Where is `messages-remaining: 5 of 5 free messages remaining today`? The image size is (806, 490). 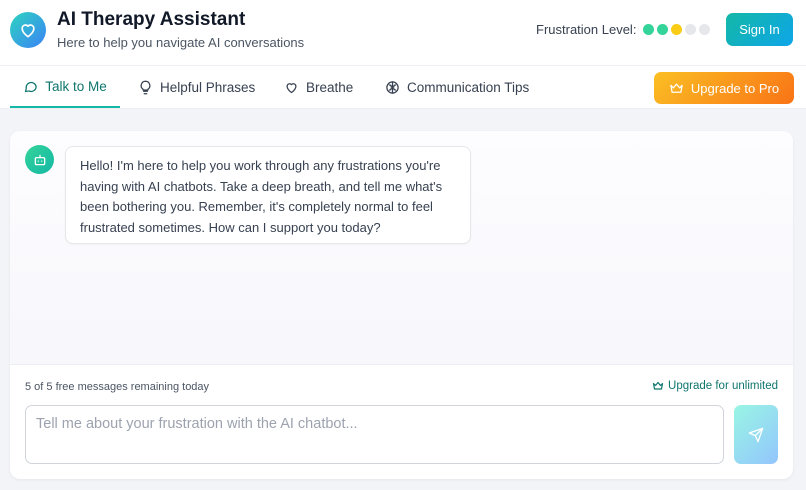
messages-remaining: 5 of 5 free messages remaining today is located at coordinates (117, 387).